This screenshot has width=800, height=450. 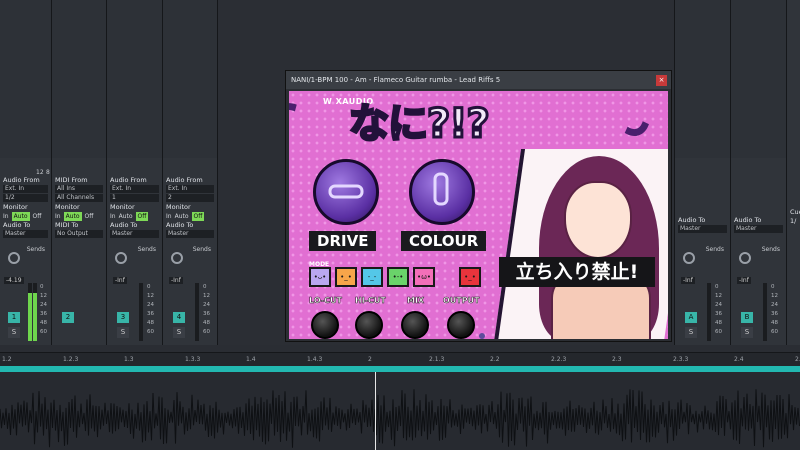 What do you see at coordinates (470, 277) in the screenshot?
I see `mode-button-6: •_•` at bounding box center [470, 277].